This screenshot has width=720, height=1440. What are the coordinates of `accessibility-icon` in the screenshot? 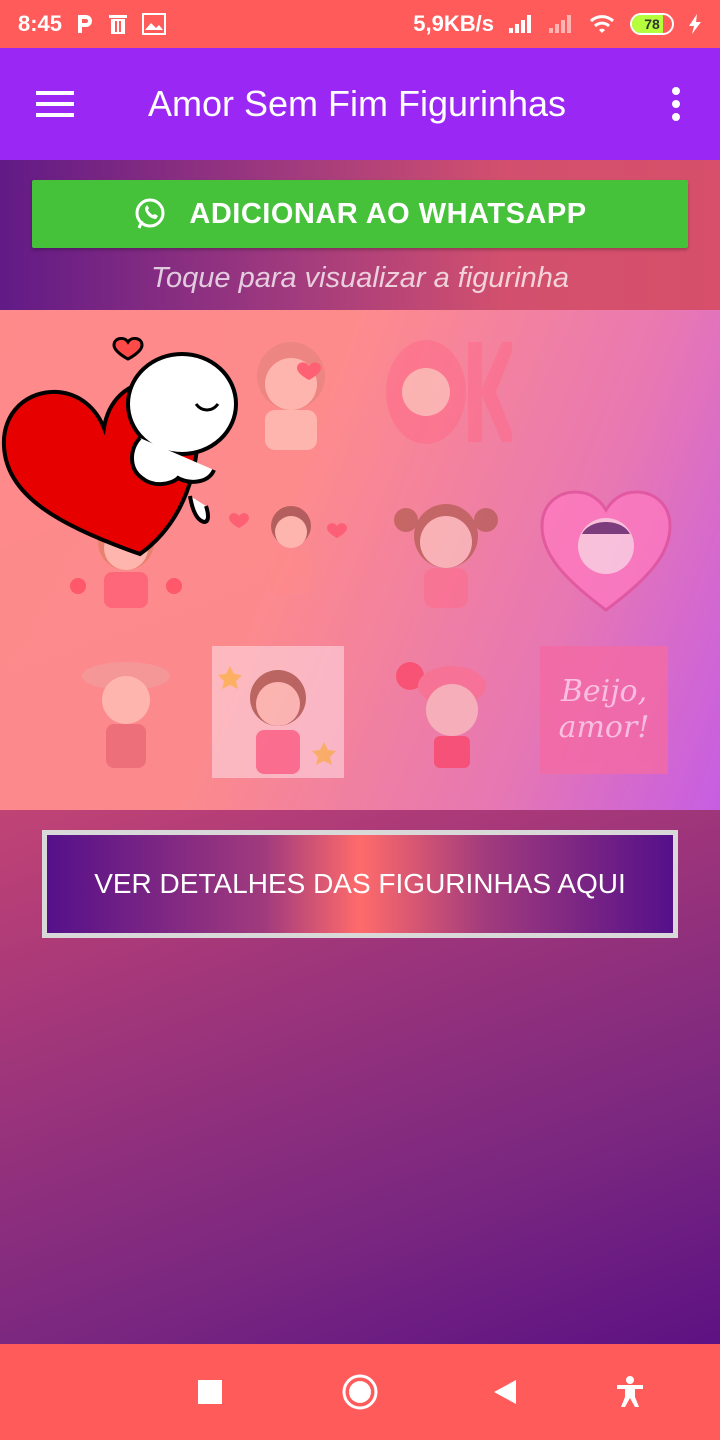 It's located at (630, 1391).